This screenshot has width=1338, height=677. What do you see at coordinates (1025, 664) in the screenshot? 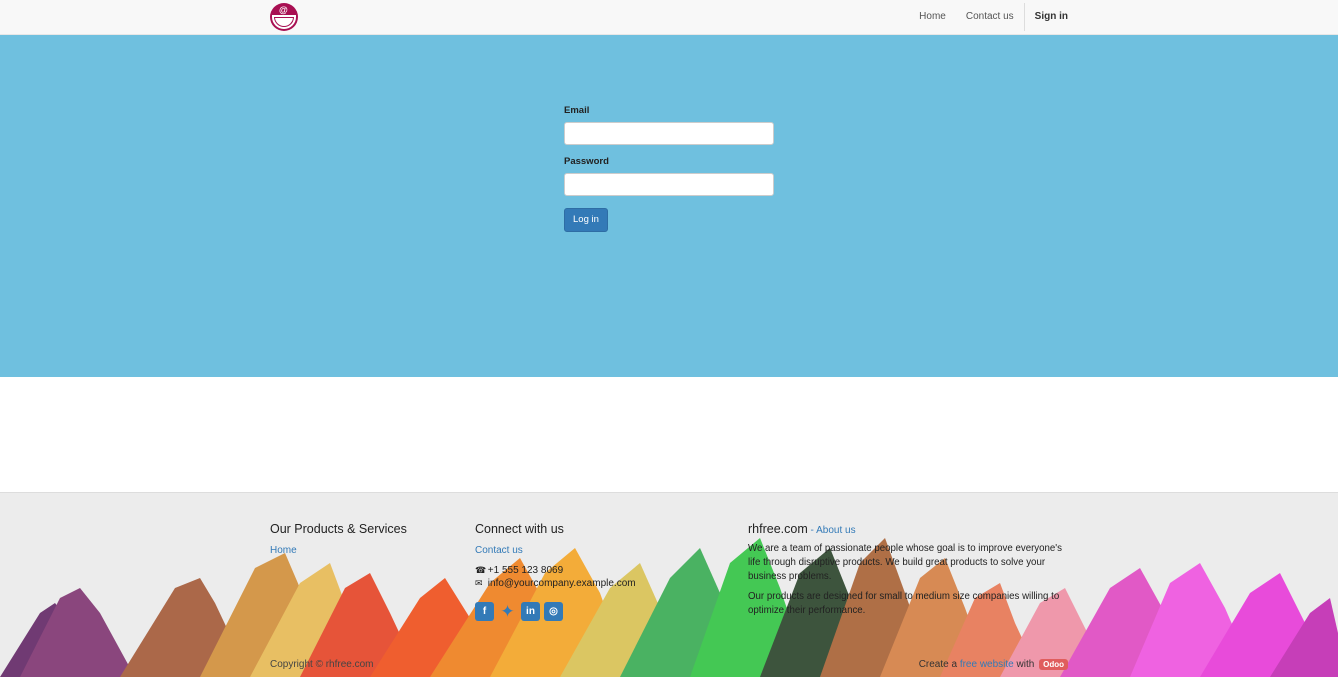
I see `create-mid: with` at bounding box center [1025, 664].